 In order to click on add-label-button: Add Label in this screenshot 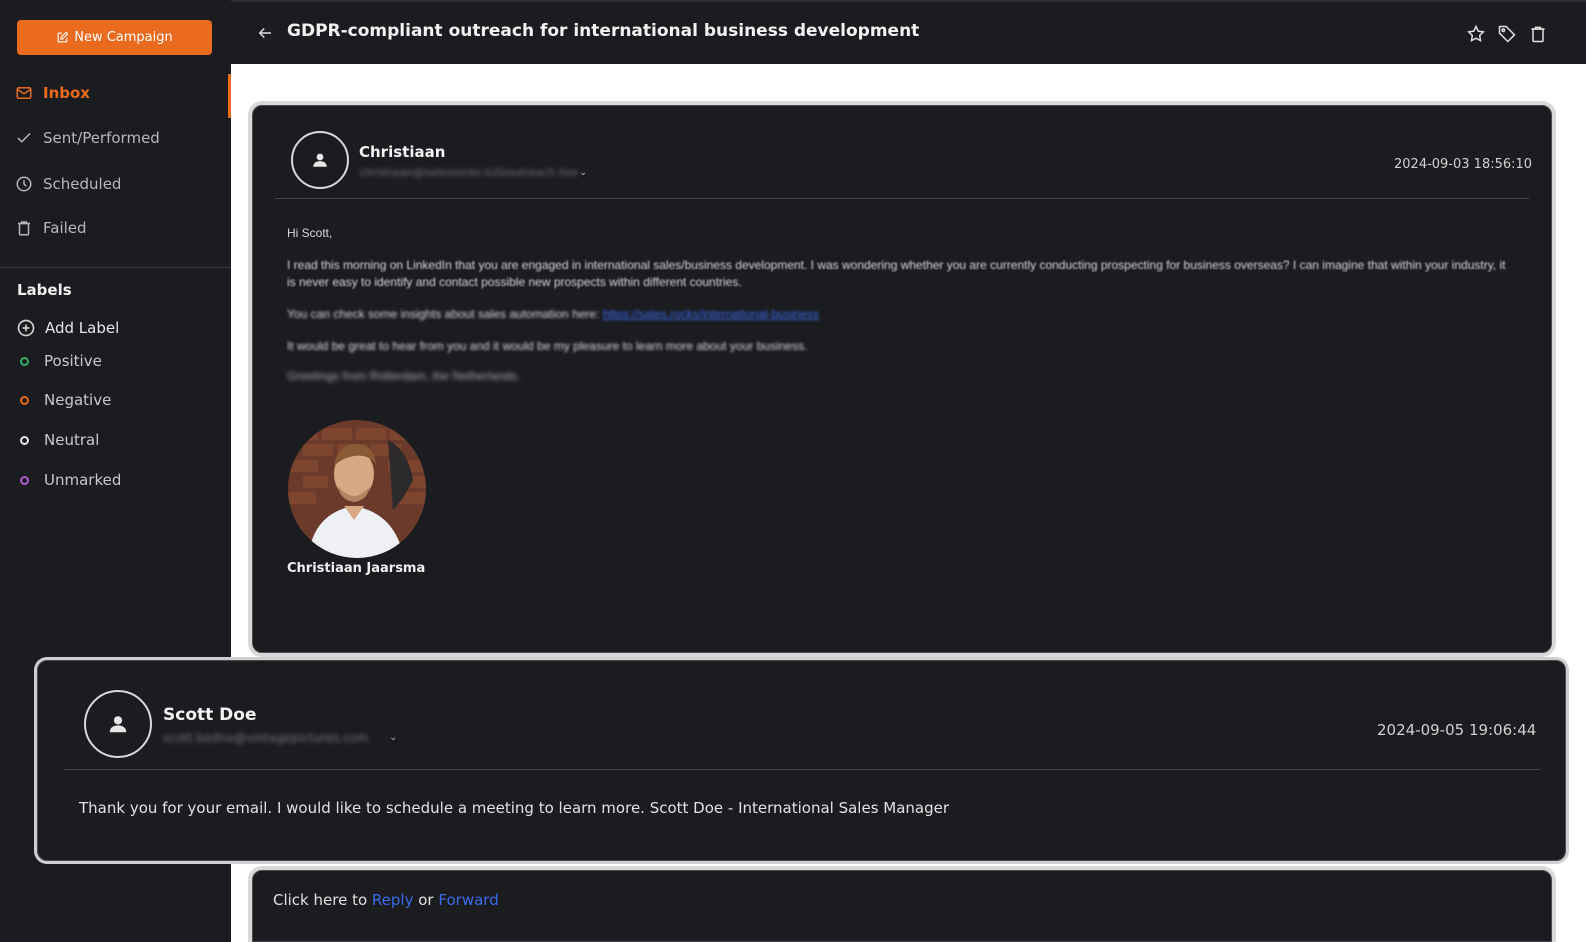, I will do `click(67, 328)`.